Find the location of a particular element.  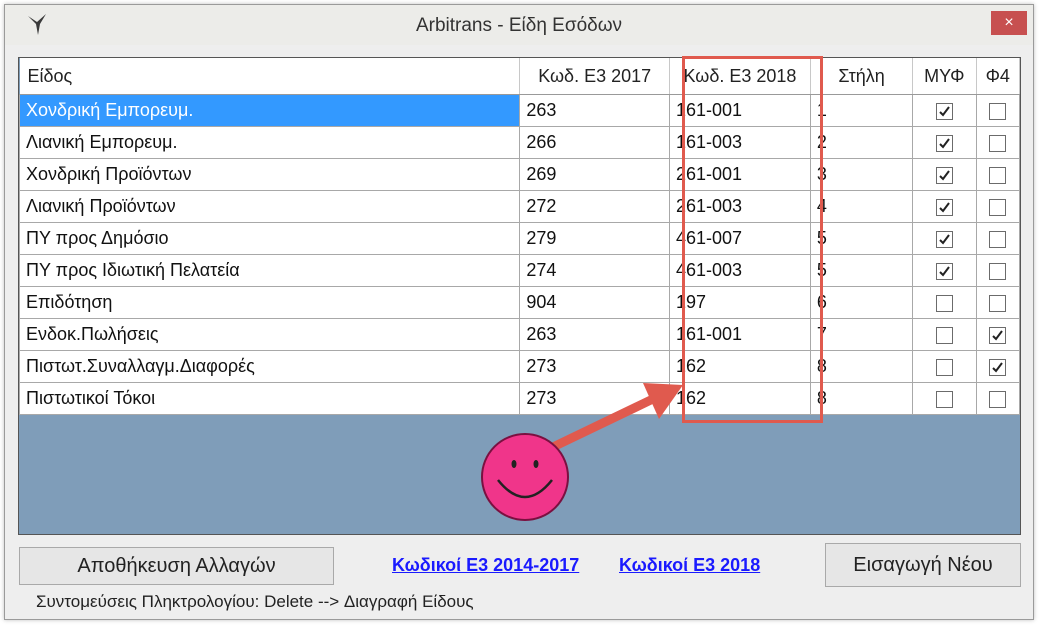

close-button: × is located at coordinates (1009, 23).